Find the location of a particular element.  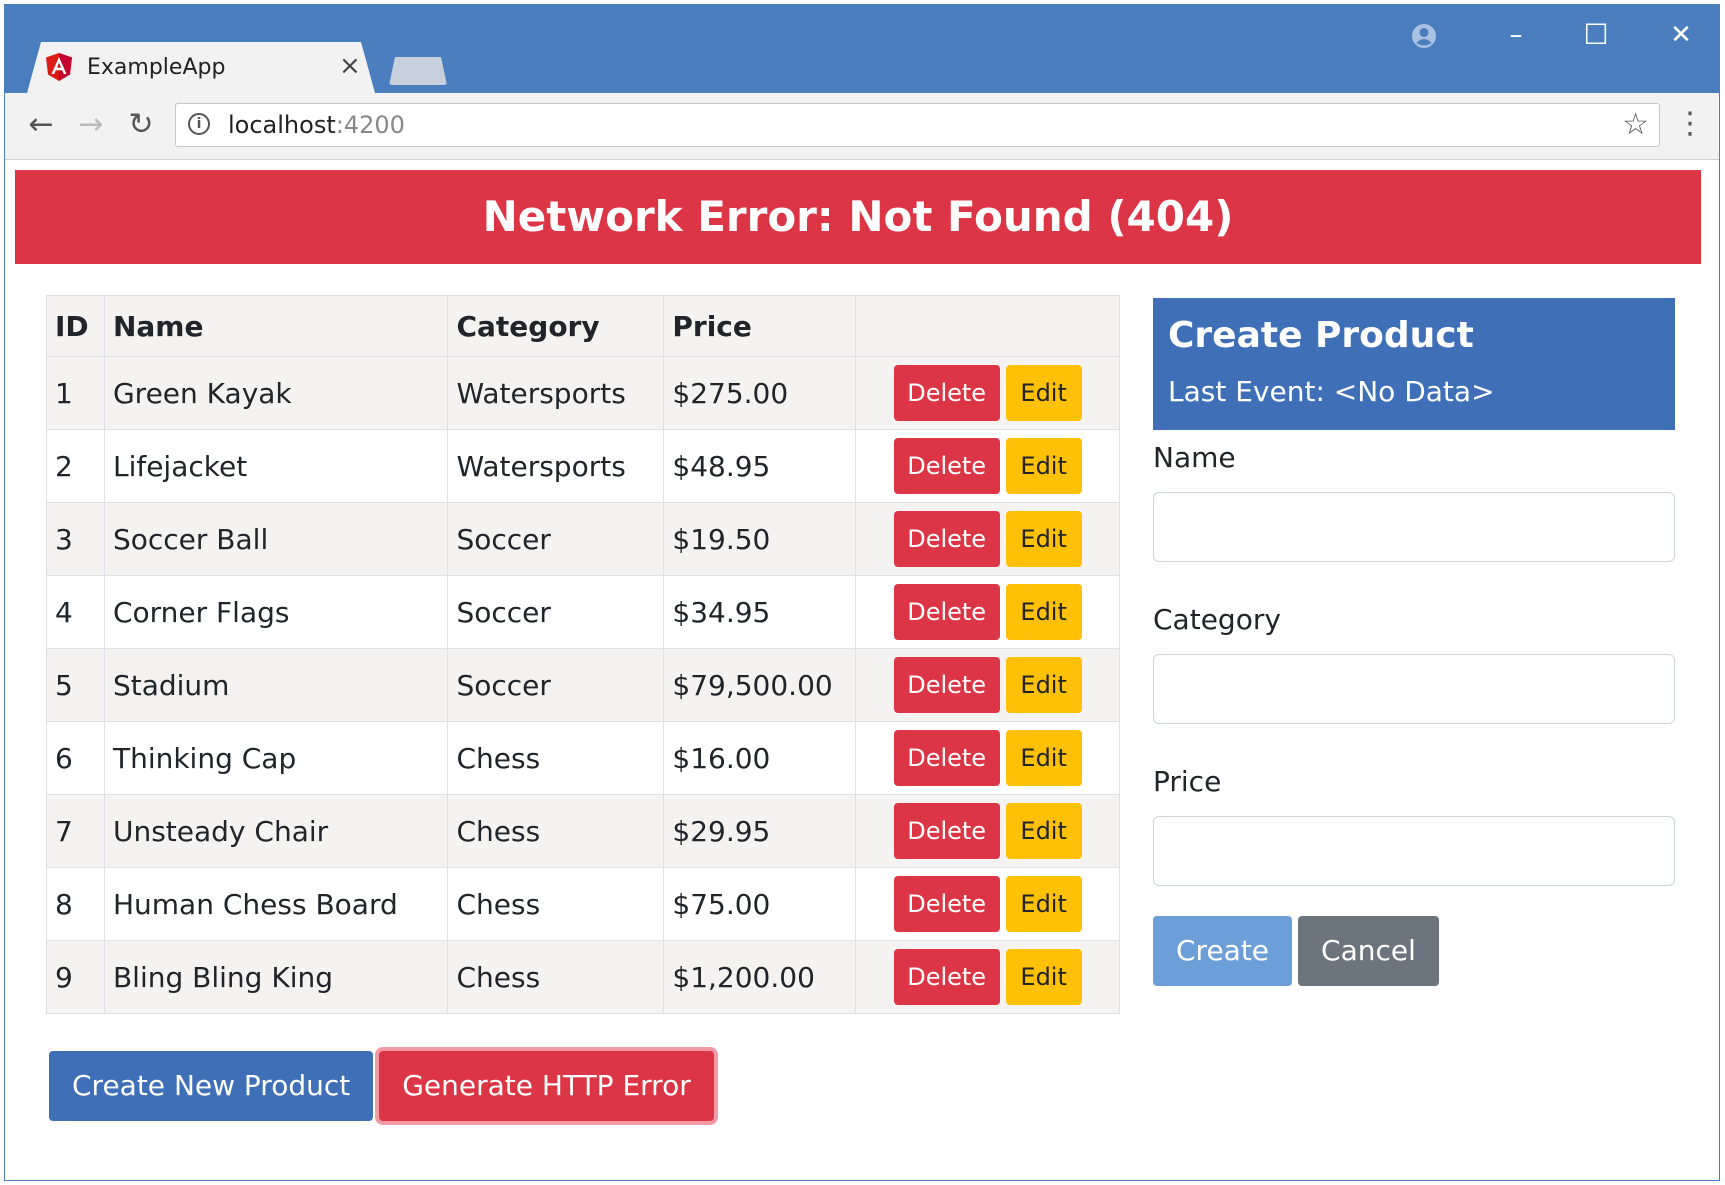

cell-name: Stadium is located at coordinates (276, 685).